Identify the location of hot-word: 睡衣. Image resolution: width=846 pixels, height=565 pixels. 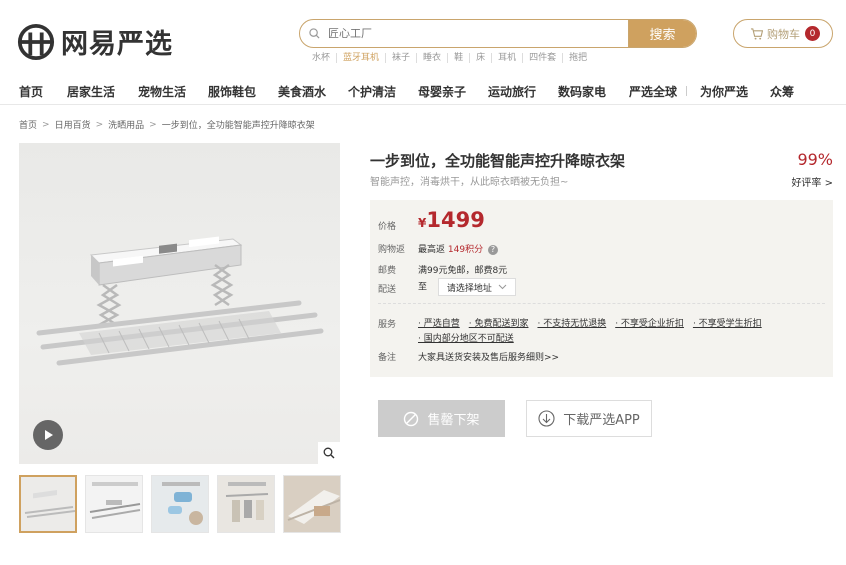
(433, 58).